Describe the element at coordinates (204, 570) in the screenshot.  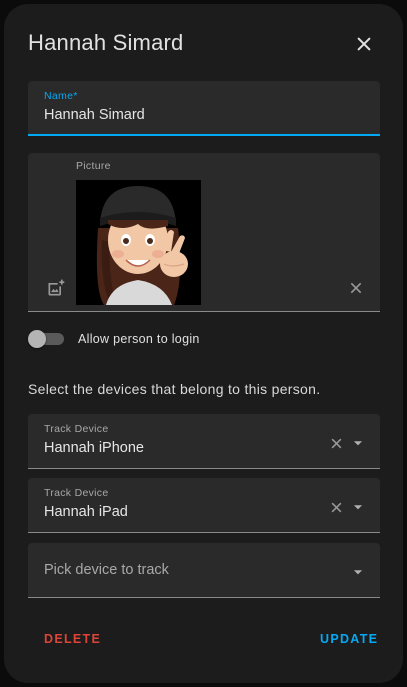
I see `pick-device-field: Pick device to track` at that location.